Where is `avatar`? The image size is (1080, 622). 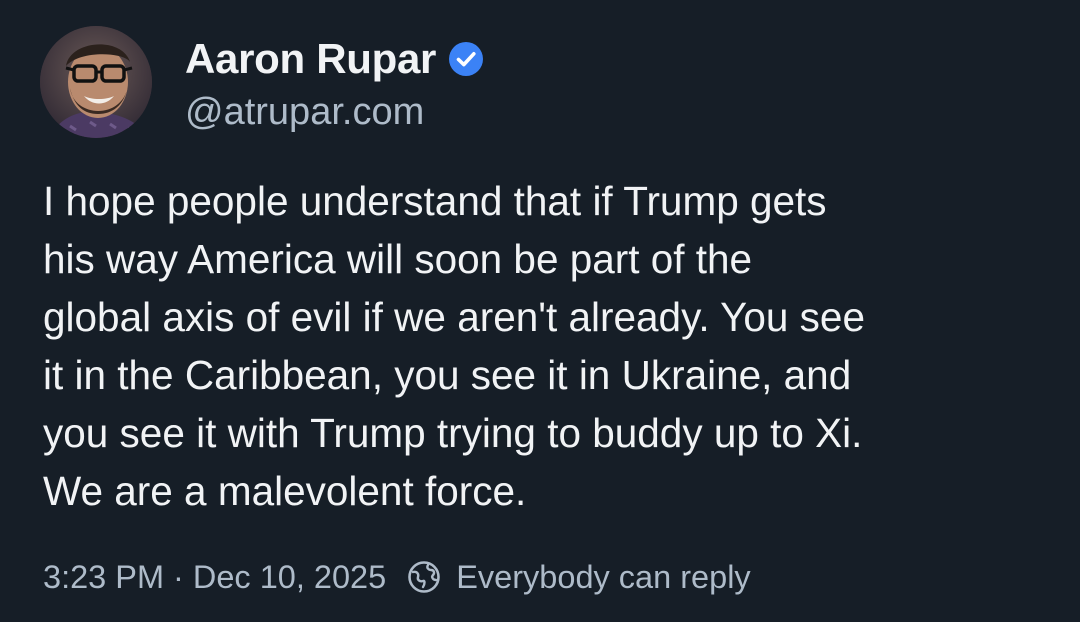
avatar is located at coordinates (96, 82).